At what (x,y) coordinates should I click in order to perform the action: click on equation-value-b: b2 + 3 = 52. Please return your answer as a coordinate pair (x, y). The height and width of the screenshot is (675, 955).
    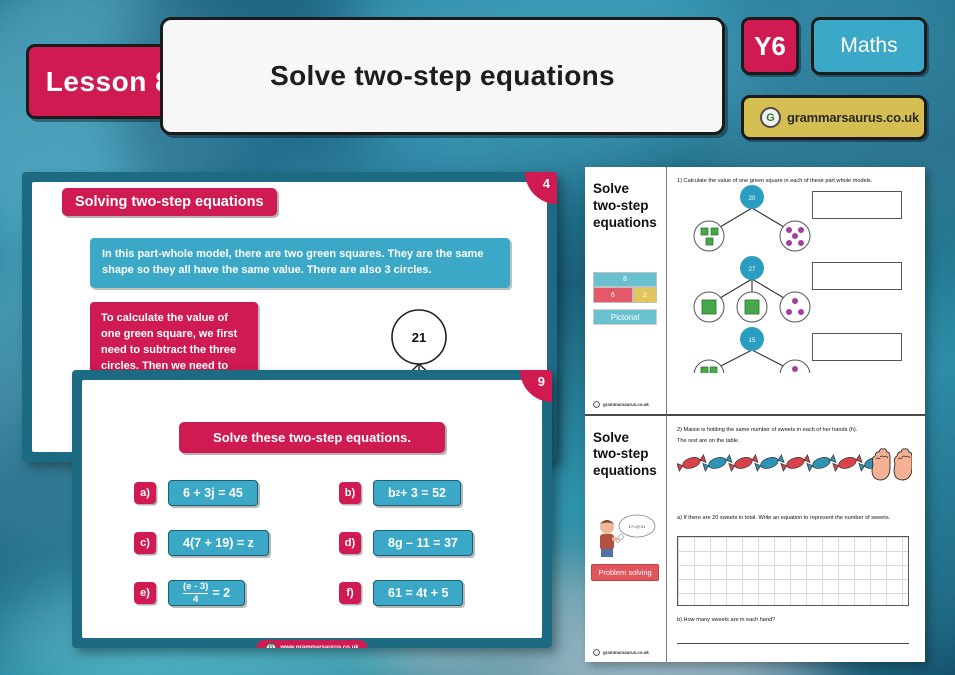
    Looking at the image, I should click on (417, 493).